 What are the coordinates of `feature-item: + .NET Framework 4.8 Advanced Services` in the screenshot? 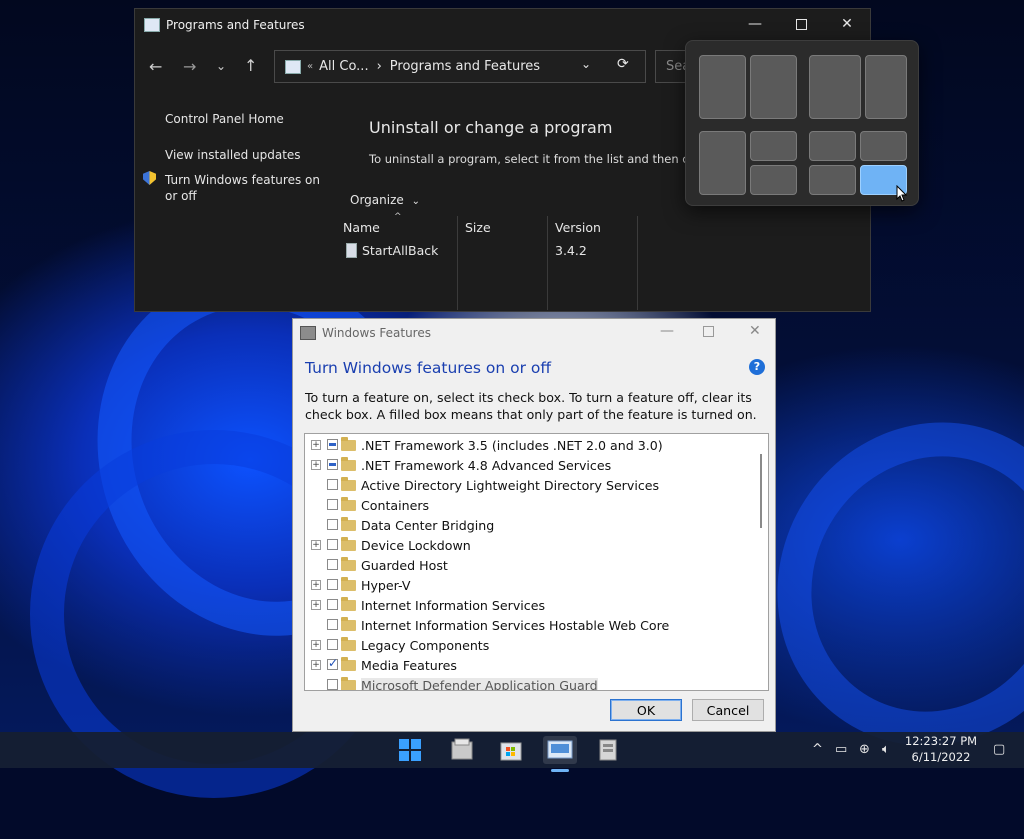 It's located at (529, 465).